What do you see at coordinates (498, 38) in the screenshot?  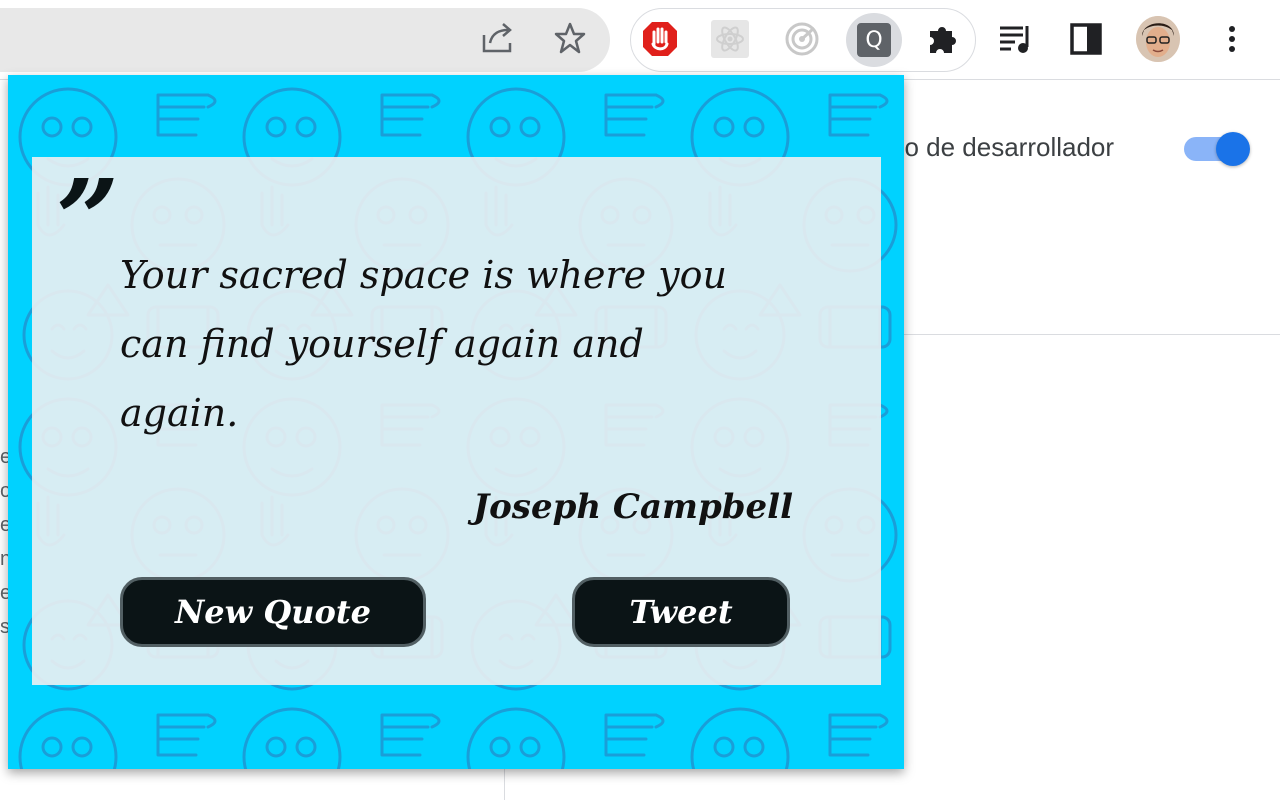 I see `share-icon` at bounding box center [498, 38].